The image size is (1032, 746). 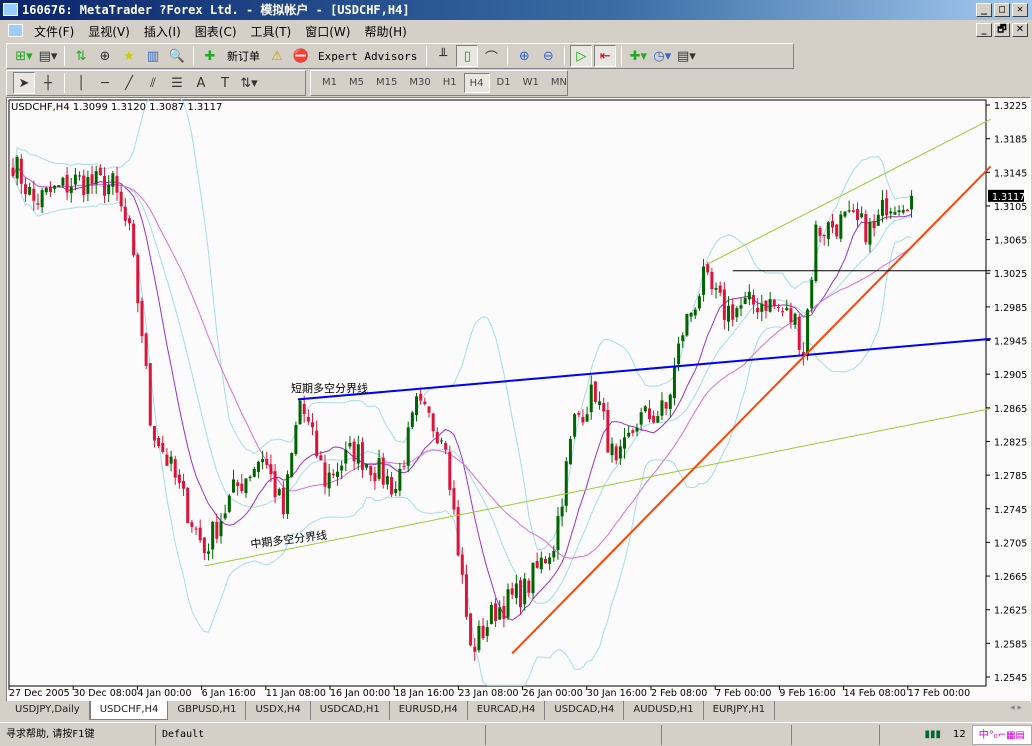 What do you see at coordinates (467, 56) in the screenshot?
I see `candlestick-icon: ▯` at bounding box center [467, 56].